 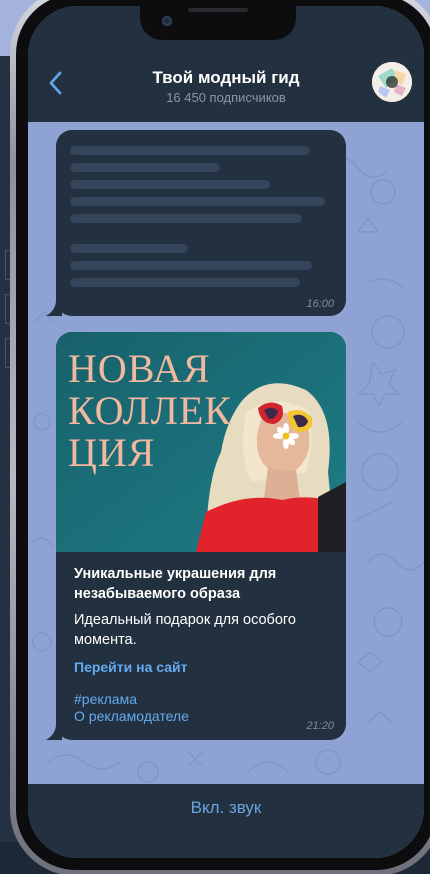 What do you see at coordinates (320, 304) in the screenshot?
I see `message-time: 16:00` at bounding box center [320, 304].